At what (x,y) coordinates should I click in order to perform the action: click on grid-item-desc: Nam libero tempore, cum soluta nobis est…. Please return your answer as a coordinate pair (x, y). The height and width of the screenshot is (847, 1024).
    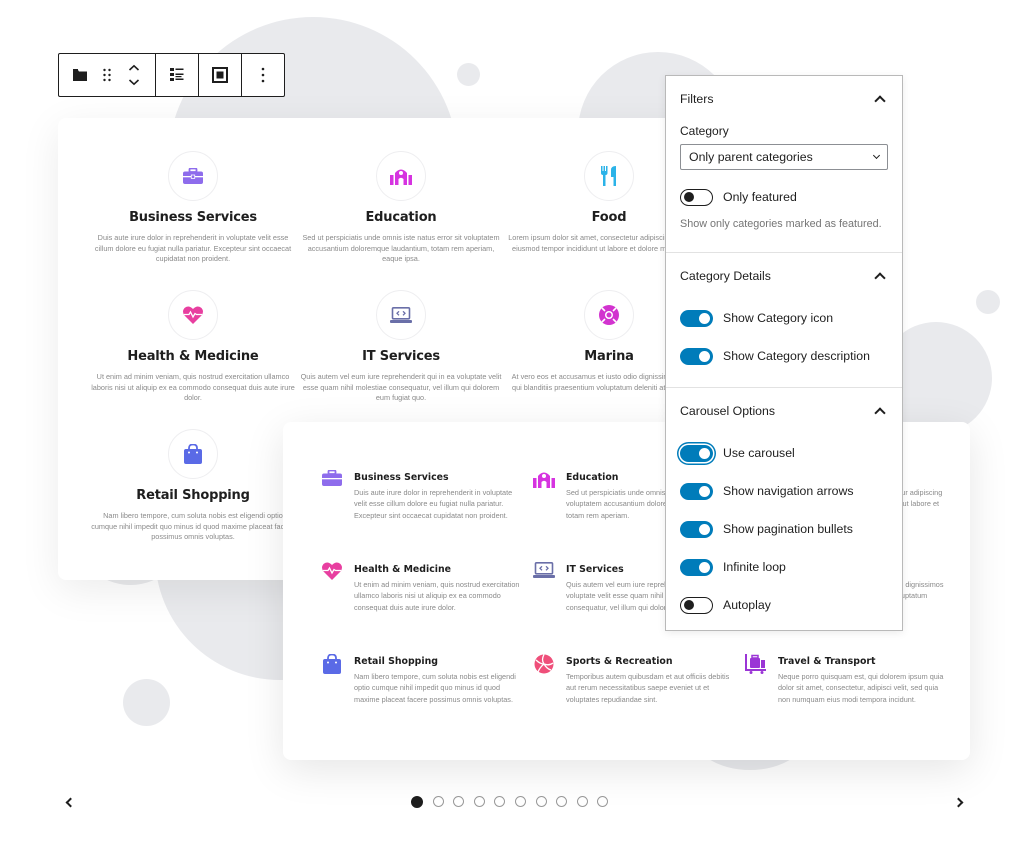
    Looking at the image, I should click on (193, 526).